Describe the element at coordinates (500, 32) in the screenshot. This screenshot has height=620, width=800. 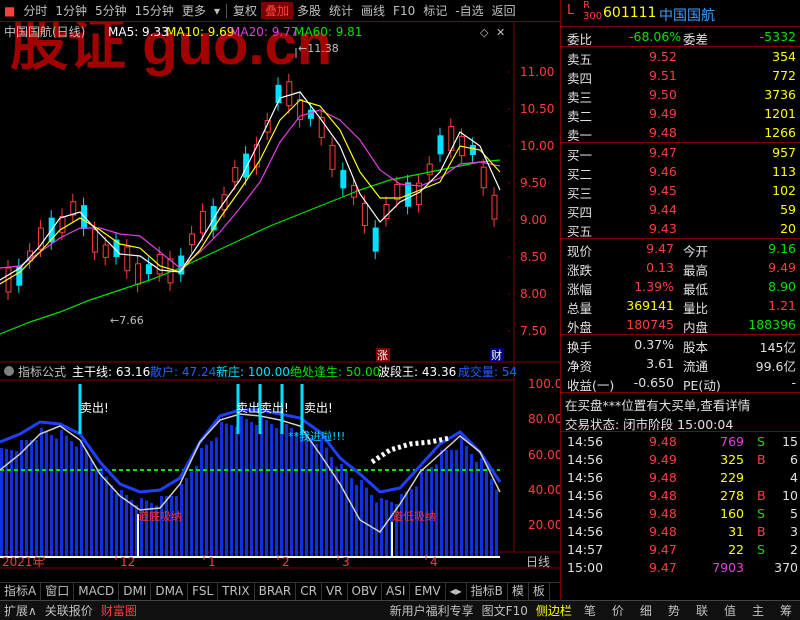
I see `close-icon: ✕` at that location.